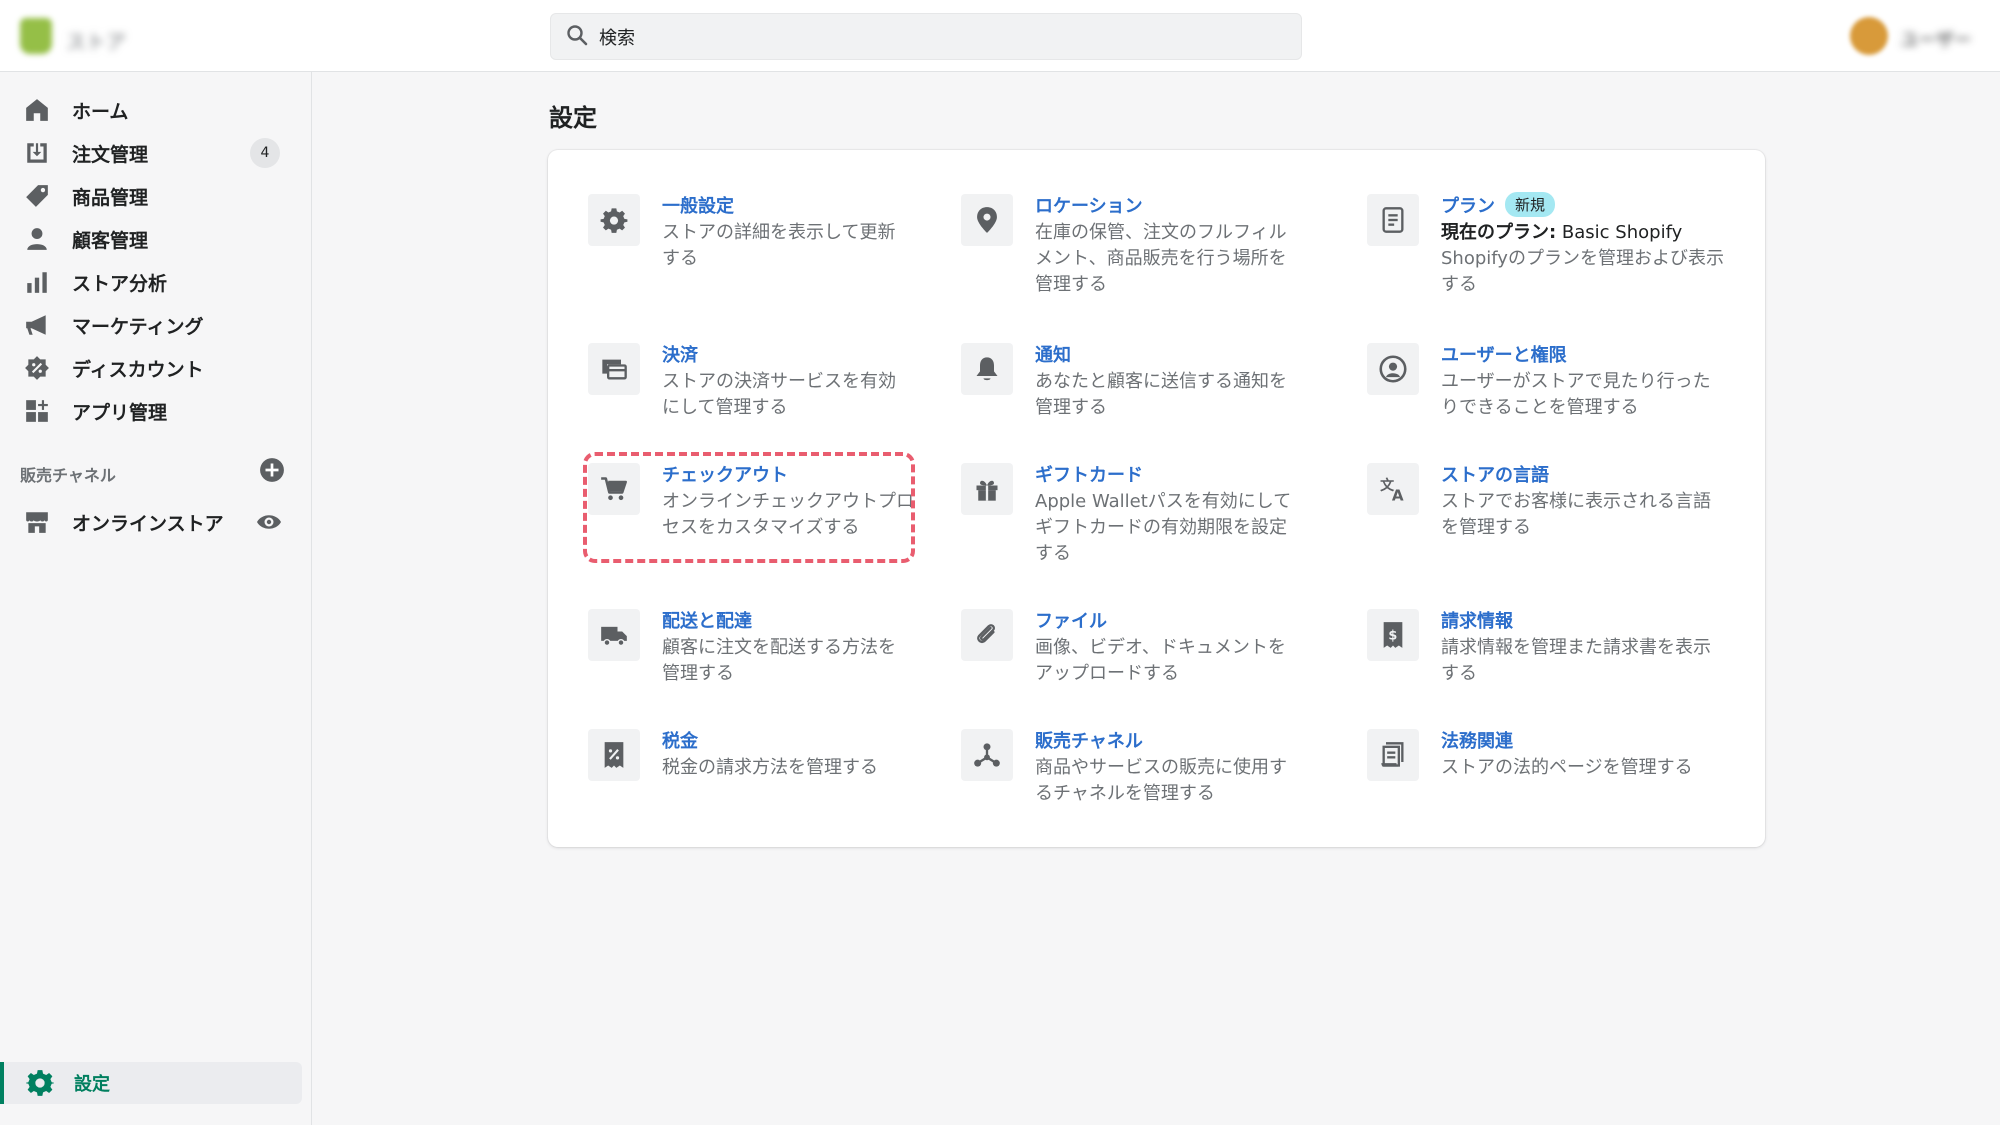 Image resolution: width=2000 pixels, height=1125 pixels. I want to click on sidebar-item-label: オンラインストア, so click(148, 523).